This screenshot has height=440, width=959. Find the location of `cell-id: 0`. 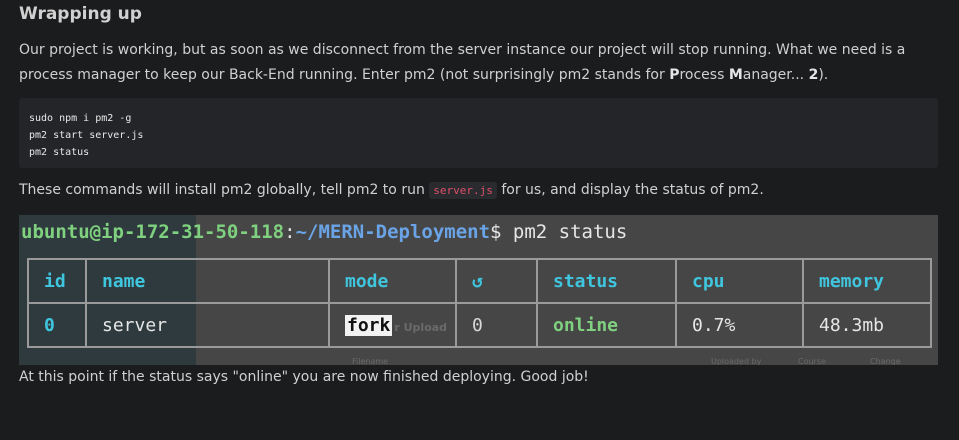

cell-id: 0 is located at coordinates (57, 325).